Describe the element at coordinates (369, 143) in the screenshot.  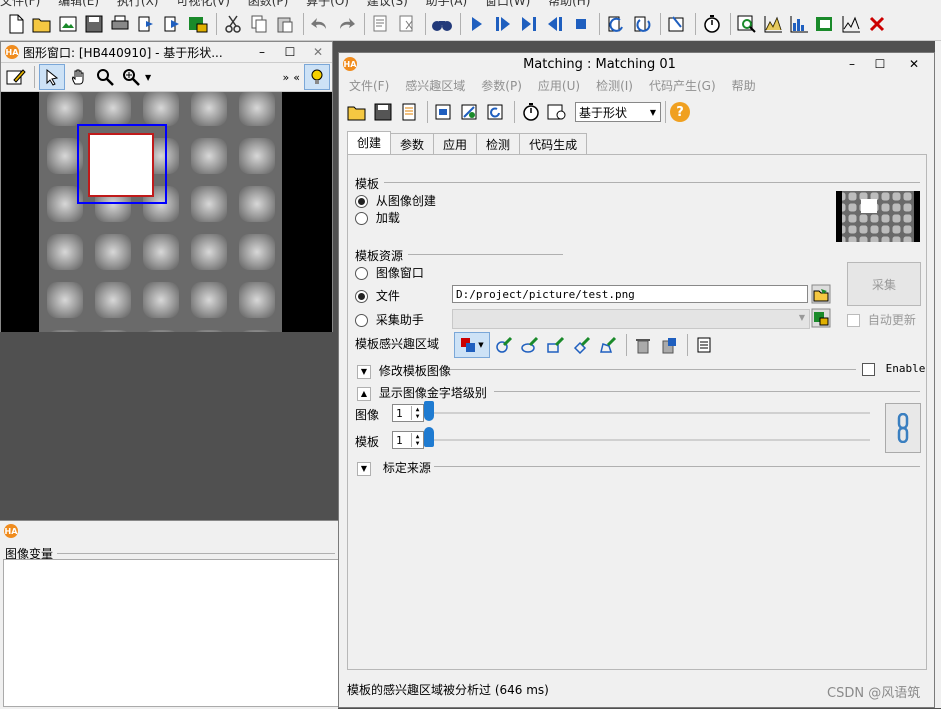
I see `tab-create: 创建` at that location.